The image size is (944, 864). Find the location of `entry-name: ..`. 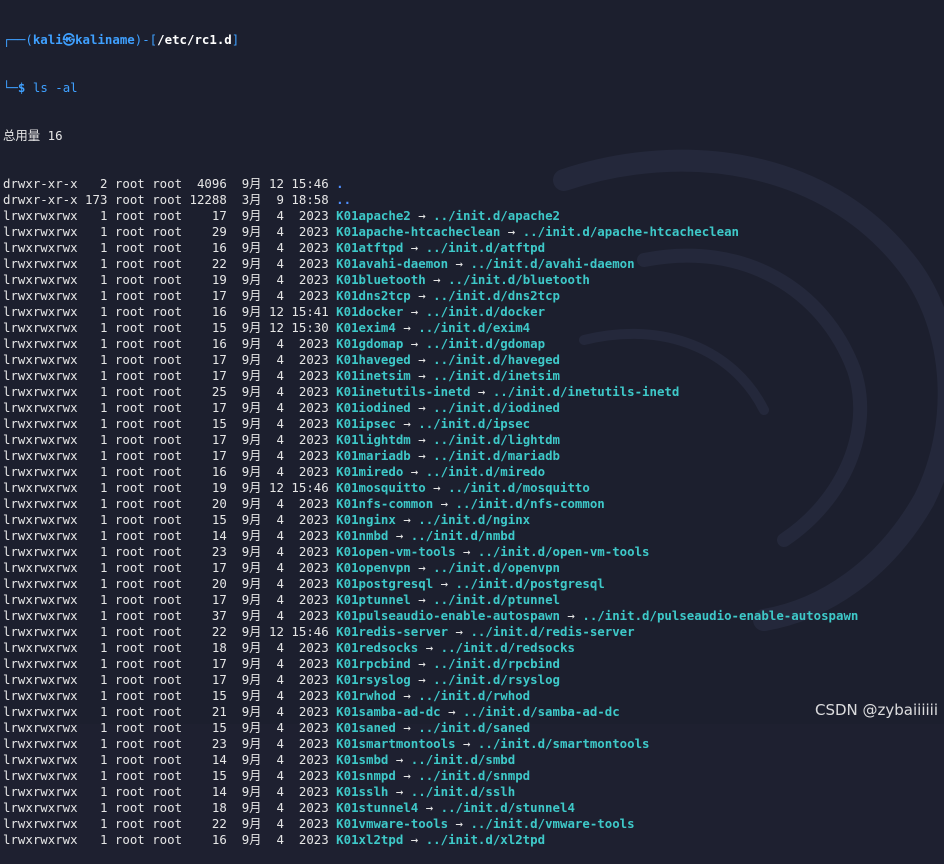

entry-name: .. is located at coordinates (344, 199).